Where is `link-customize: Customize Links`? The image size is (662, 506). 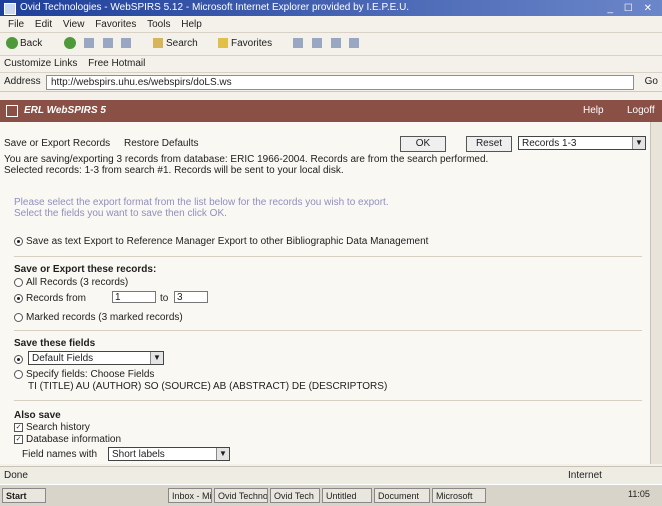
link-customize: Customize Links is located at coordinates (40, 63).